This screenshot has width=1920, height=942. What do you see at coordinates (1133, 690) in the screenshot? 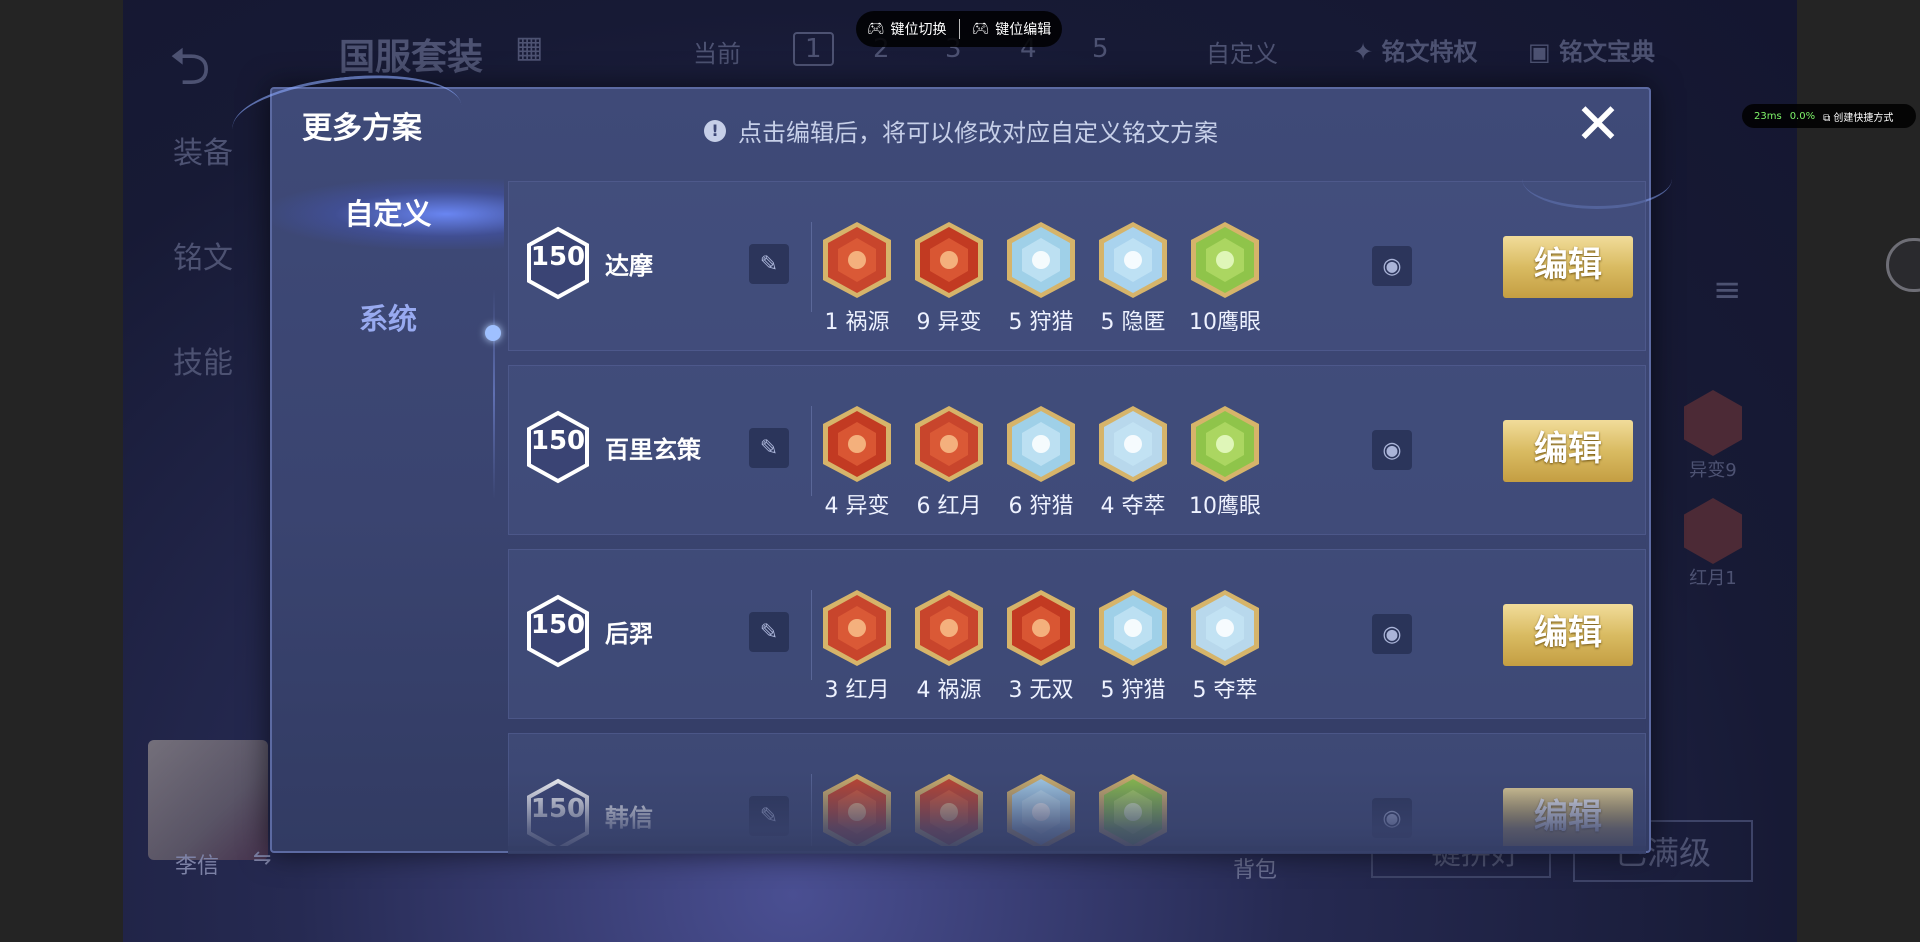
I see `rune-label: 5 狩猎` at bounding box center [1133, 690].